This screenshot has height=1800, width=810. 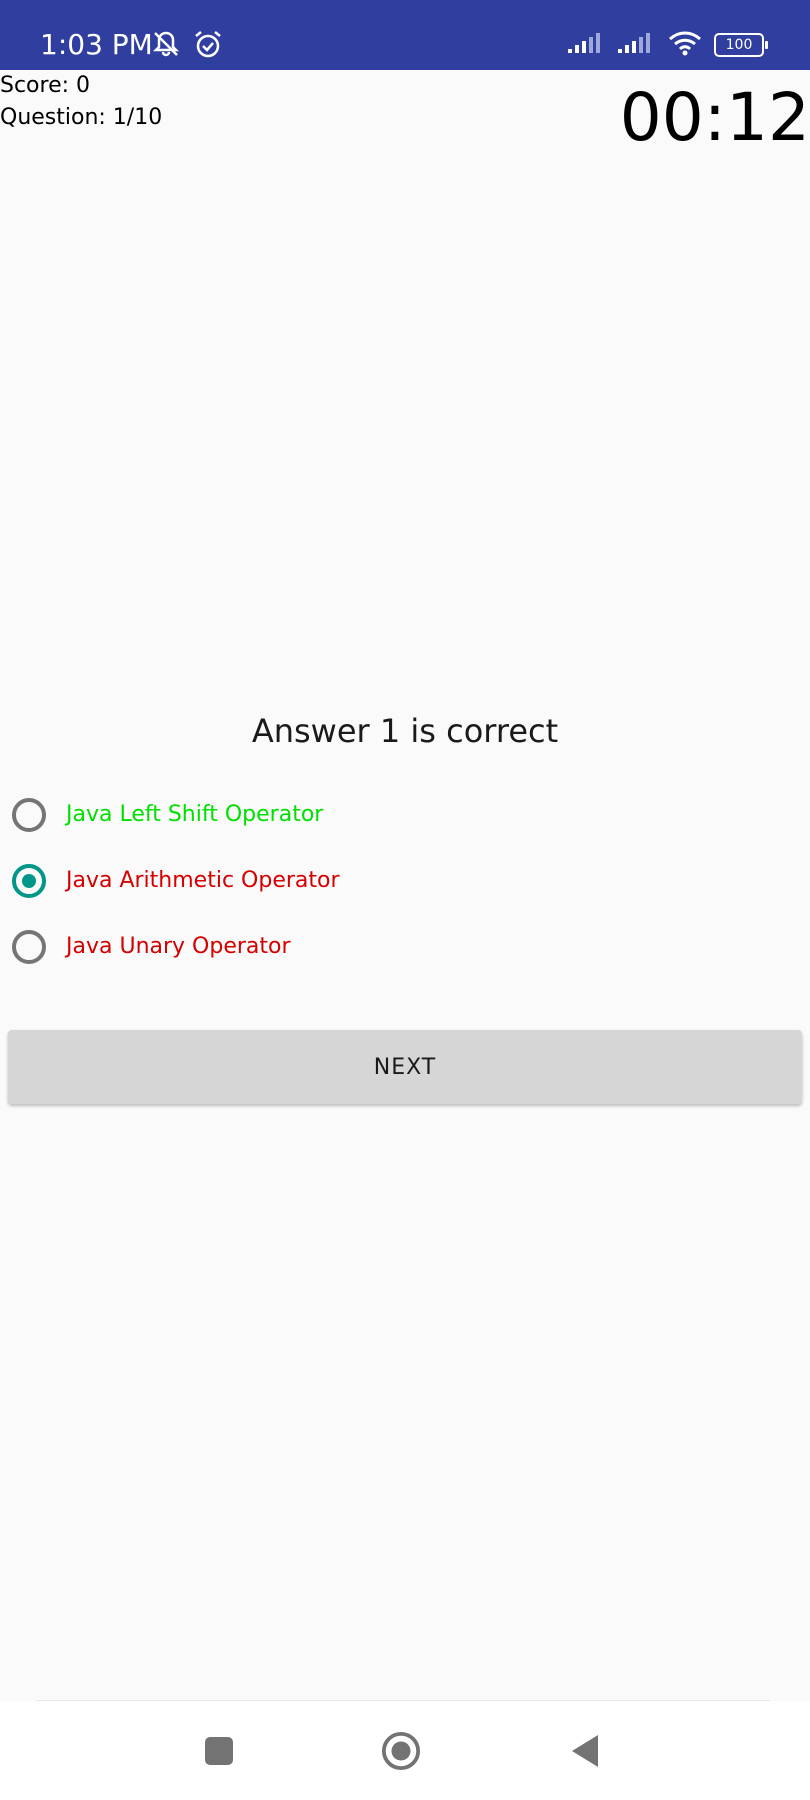 I want to click on answer-option-label: Java Unary Operator, so click(x=178, y=946).